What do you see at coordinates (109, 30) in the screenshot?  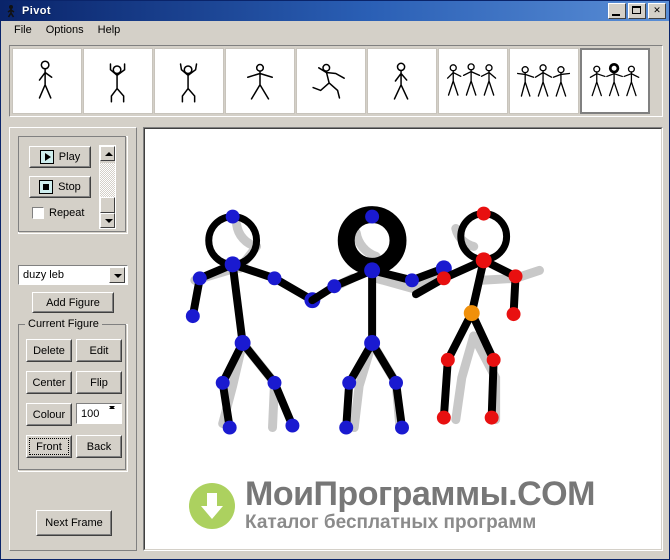 I see `menu-item-help: Help` at bounding box center [109, 30].